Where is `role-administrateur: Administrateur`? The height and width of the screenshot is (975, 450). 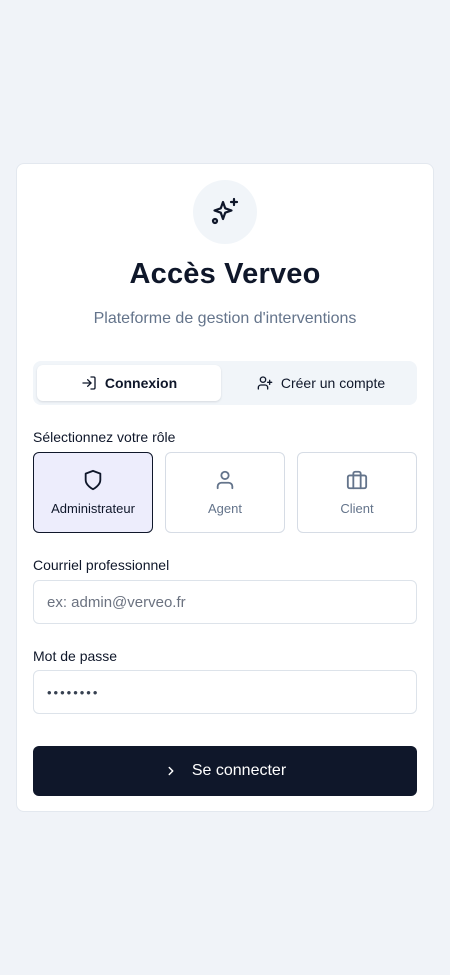 role-administrateur: Administrateur is located at coordinates (93, 492).